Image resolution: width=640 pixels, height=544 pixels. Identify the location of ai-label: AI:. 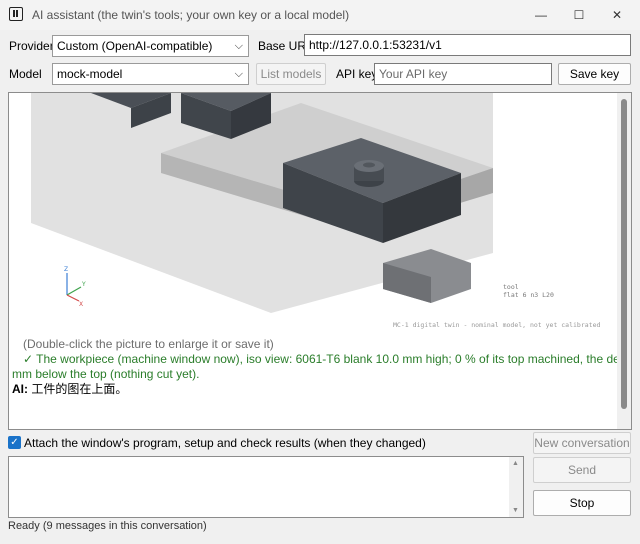
(20, 389).